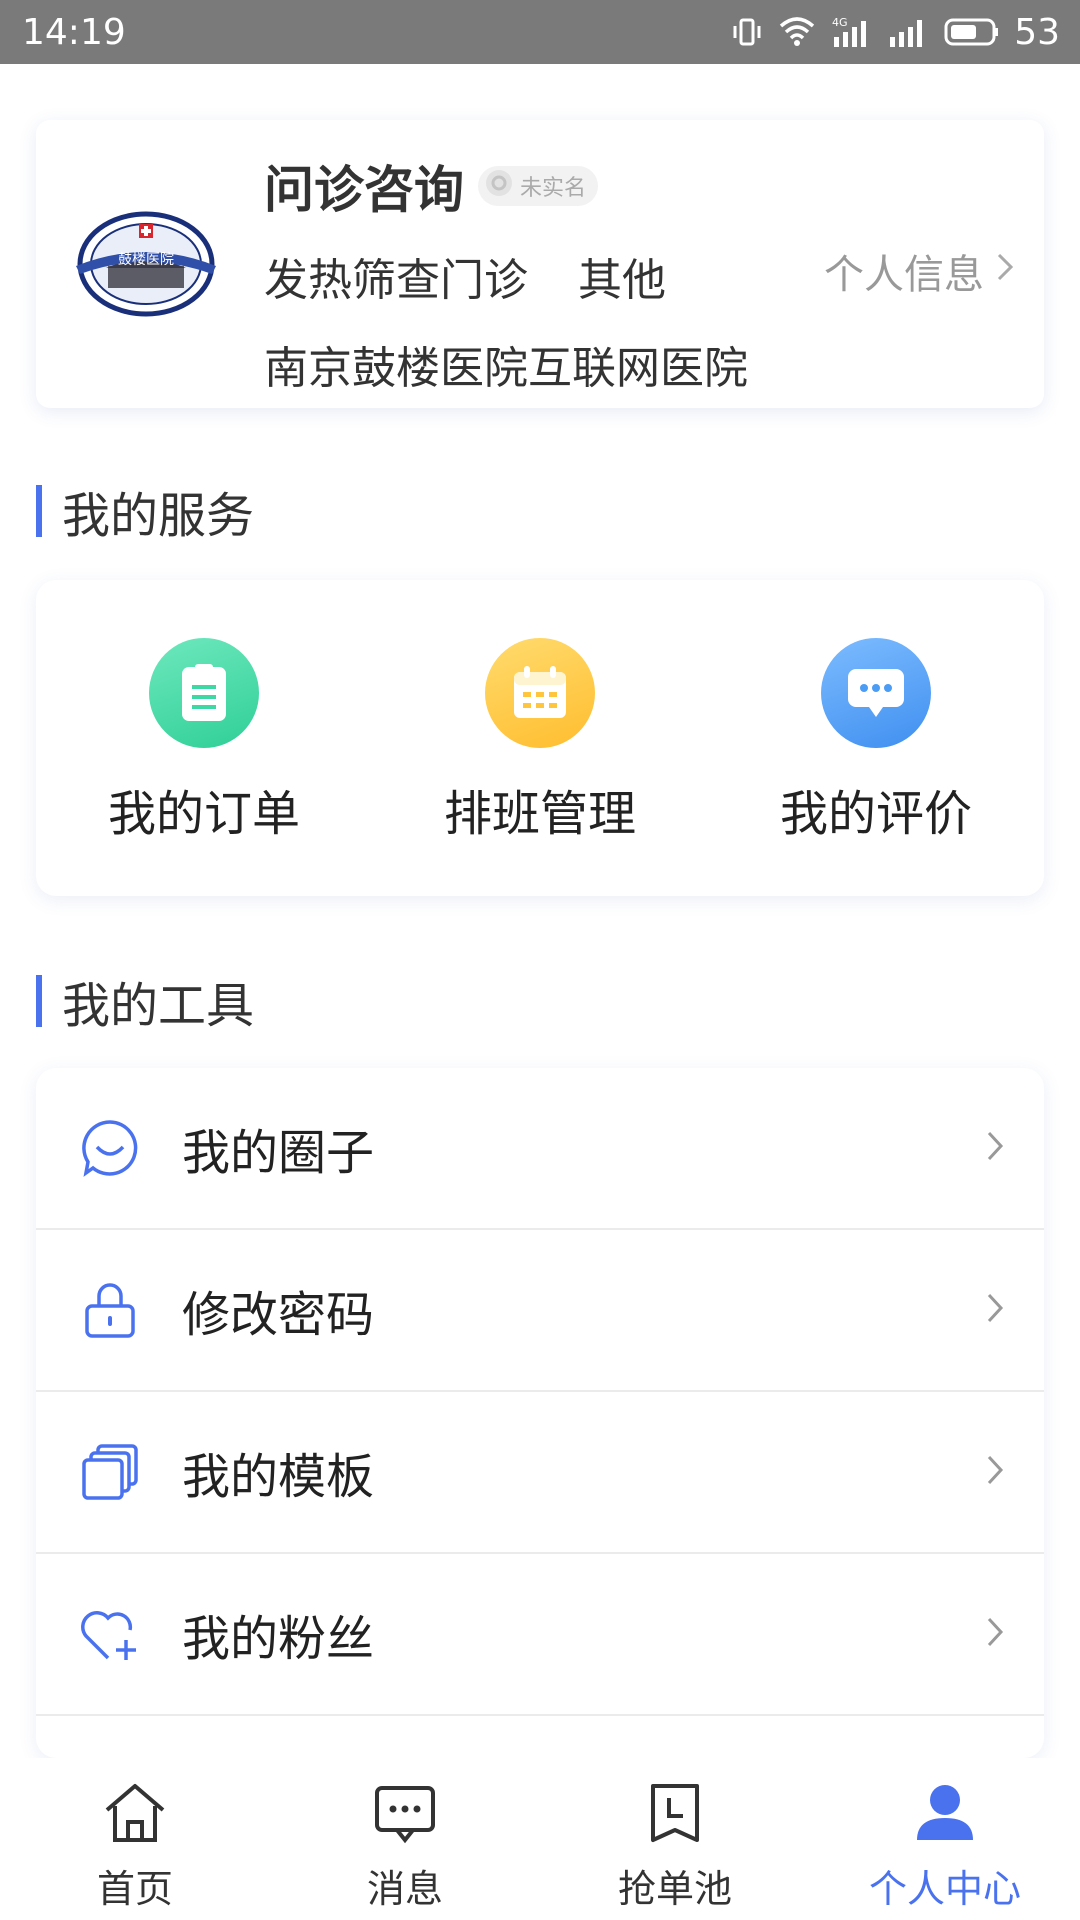  Describe the element at coordinates (405, 1815) in the screenshot. I see `message-icon` at that location.